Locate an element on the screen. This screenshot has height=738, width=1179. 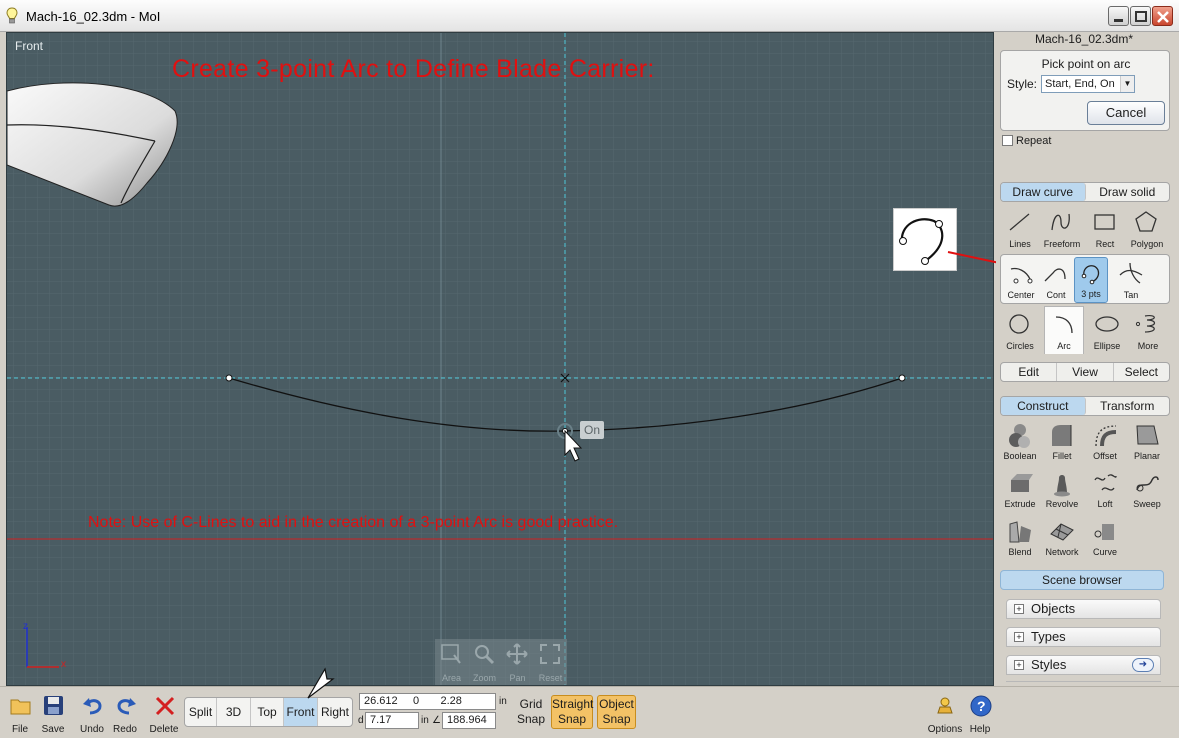
arc-3pts-tool: 3 pts is located at coordinates (1091, 280).